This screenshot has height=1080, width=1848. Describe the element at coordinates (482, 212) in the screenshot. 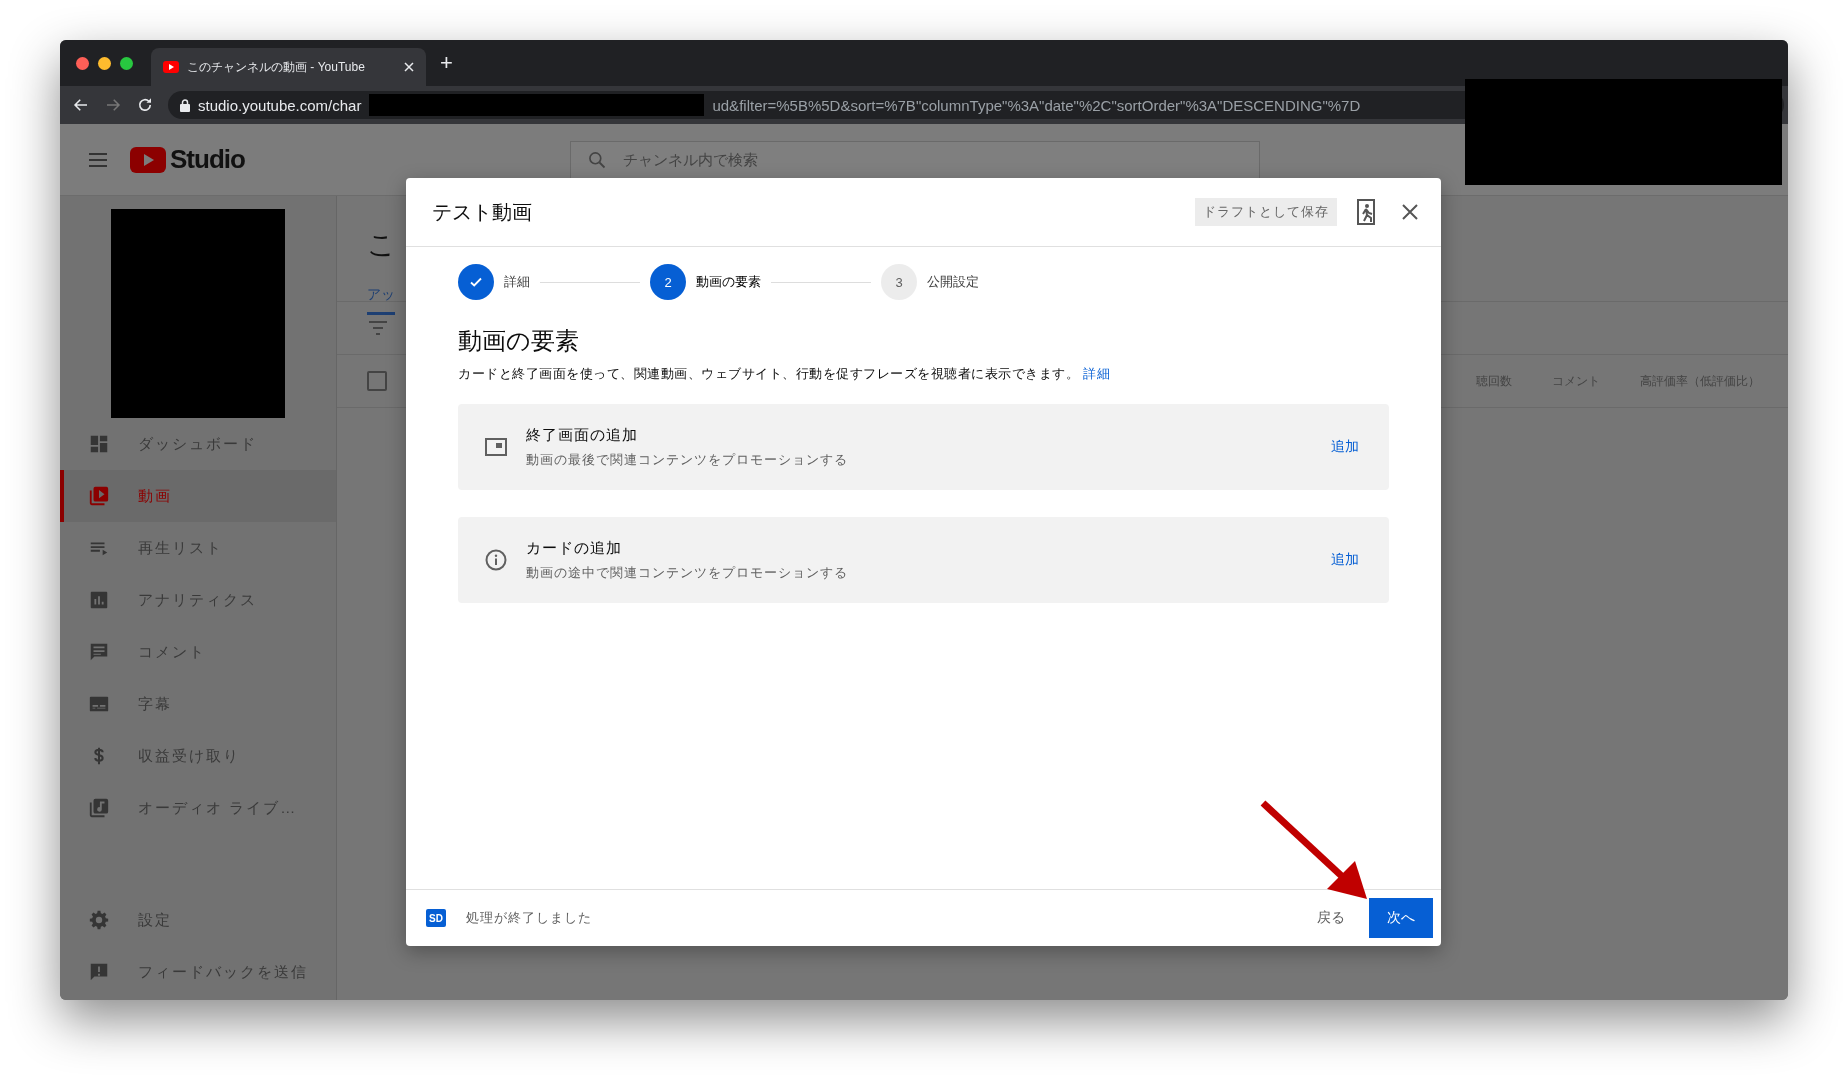

I see `dialog-title: テスト動画` at that location.